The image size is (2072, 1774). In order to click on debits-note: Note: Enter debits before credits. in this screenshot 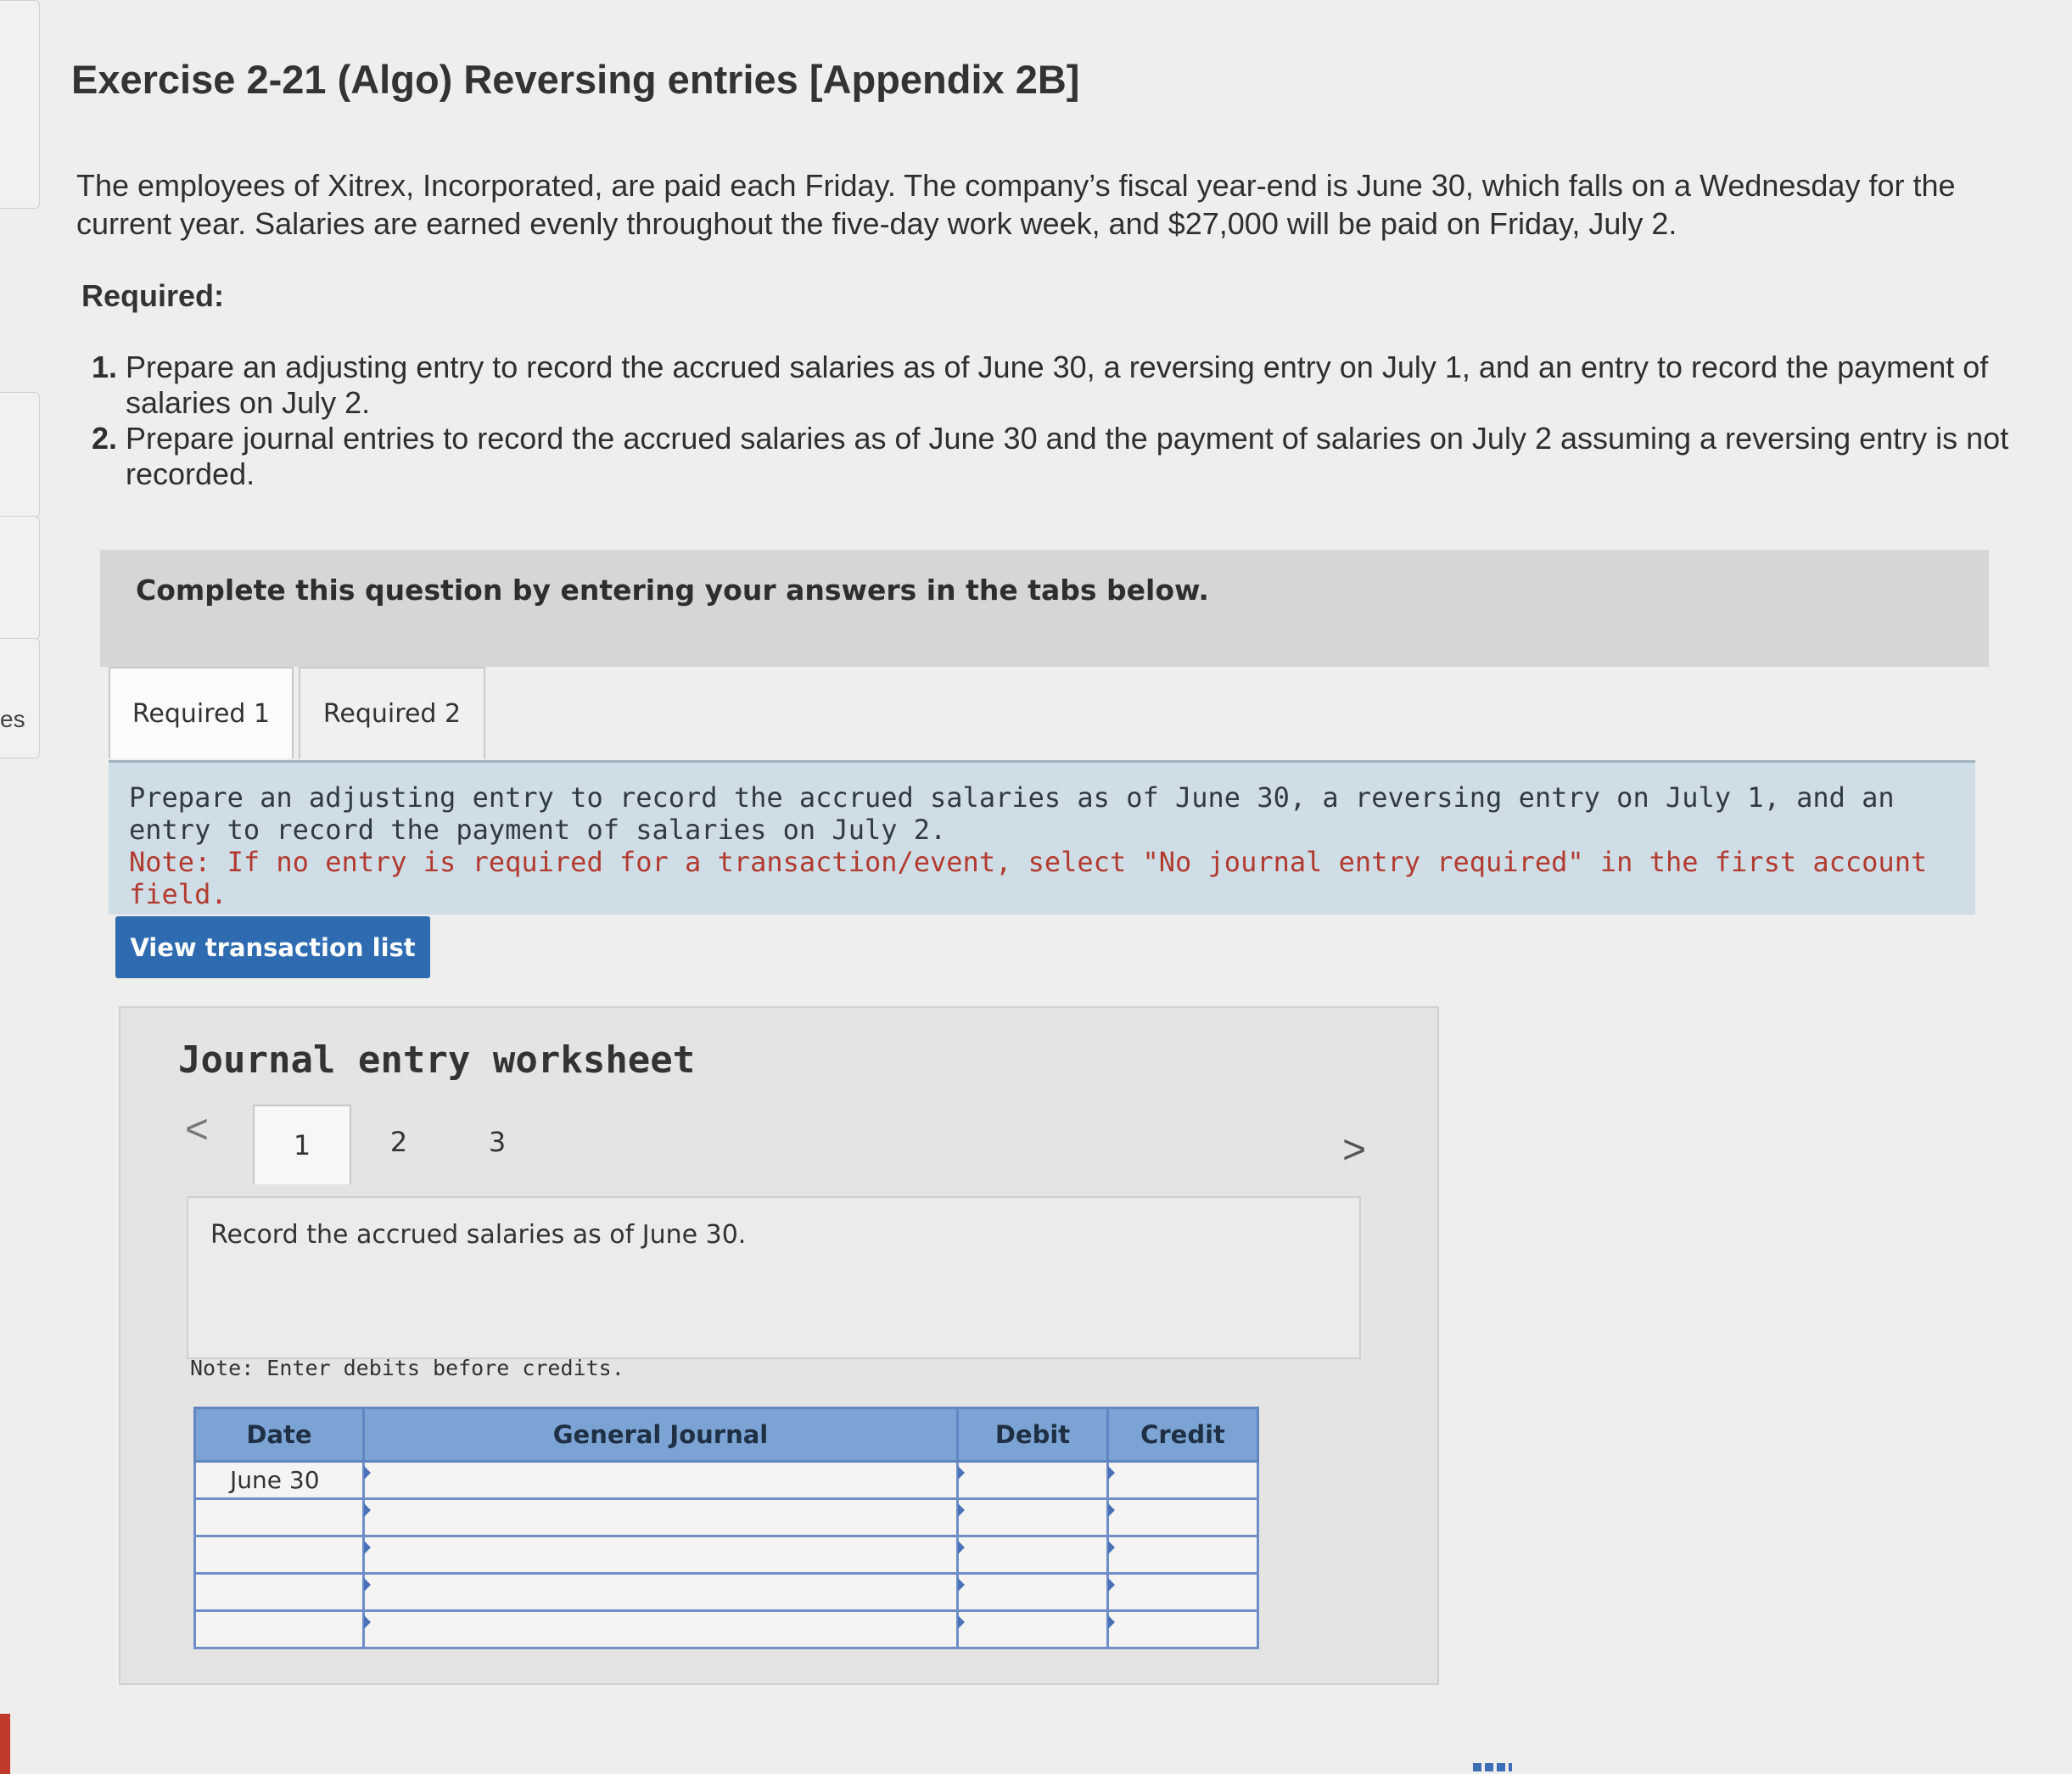, I will do `click(407, 1368)`.